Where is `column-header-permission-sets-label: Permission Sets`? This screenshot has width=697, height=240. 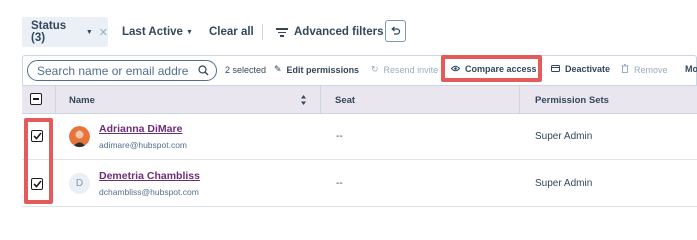 column-header-permission-sets-label: Permission Sets is located at coordinates (572, 100).